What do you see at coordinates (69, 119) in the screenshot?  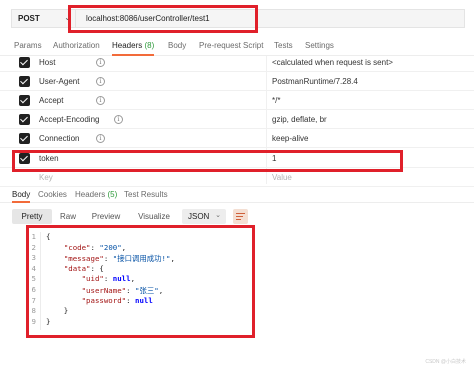 I see `header-key: Accept-Encoding` at bounding box center [69, 119].